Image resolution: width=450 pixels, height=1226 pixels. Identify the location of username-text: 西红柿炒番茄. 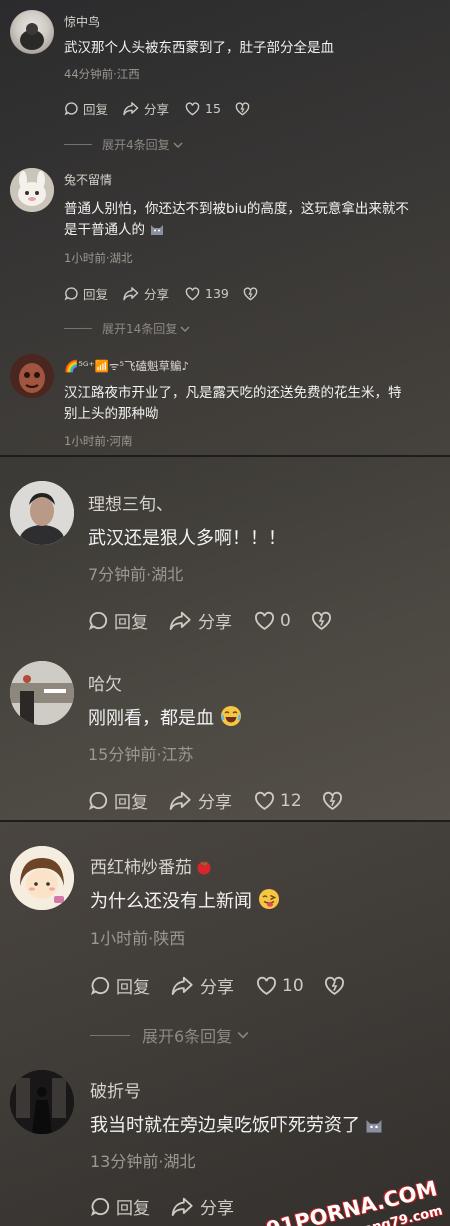
(141, 868).